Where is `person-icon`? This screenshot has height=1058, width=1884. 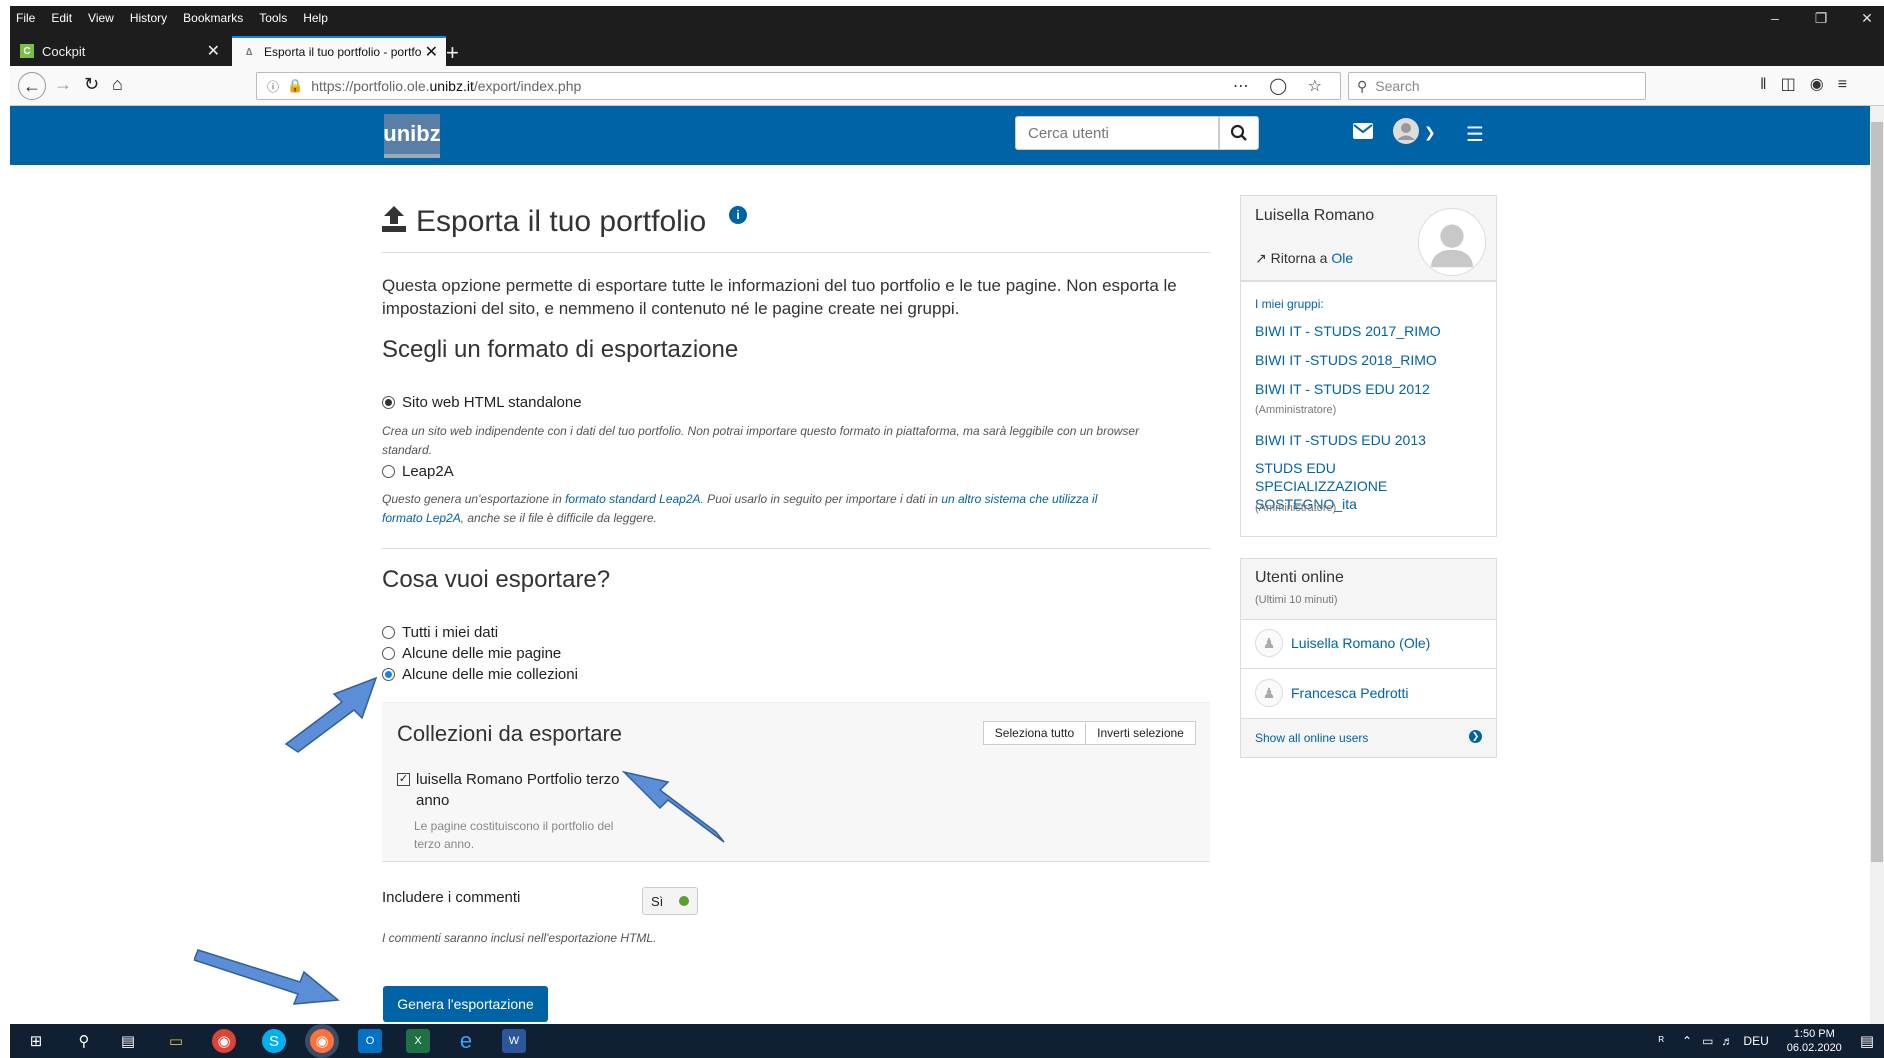
person-icon is located at coordinates (1452, 246).